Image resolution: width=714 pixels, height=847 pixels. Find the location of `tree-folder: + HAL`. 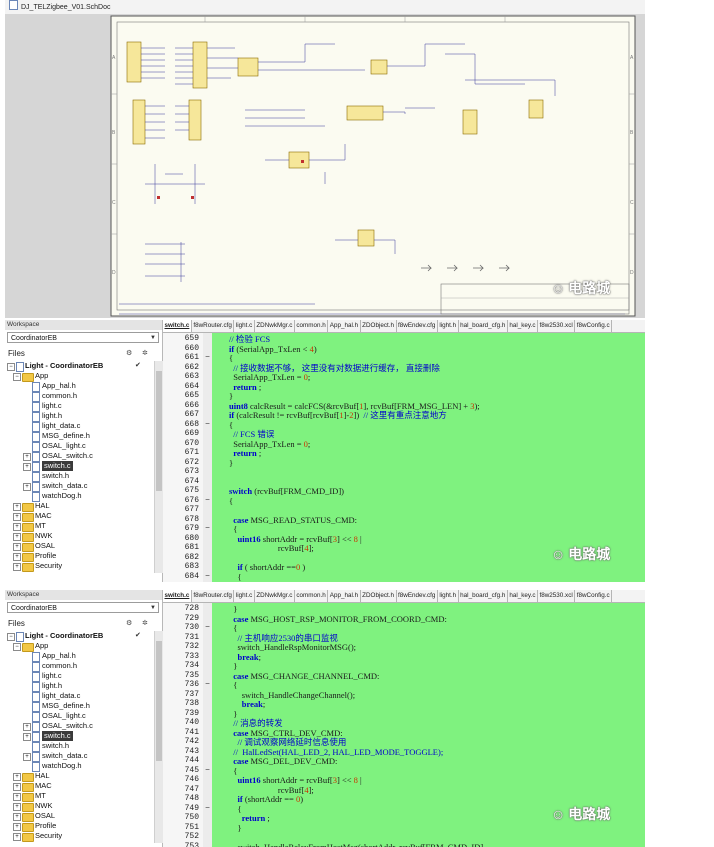

tree-folder: + HAL is located at coordinates (79, 506).